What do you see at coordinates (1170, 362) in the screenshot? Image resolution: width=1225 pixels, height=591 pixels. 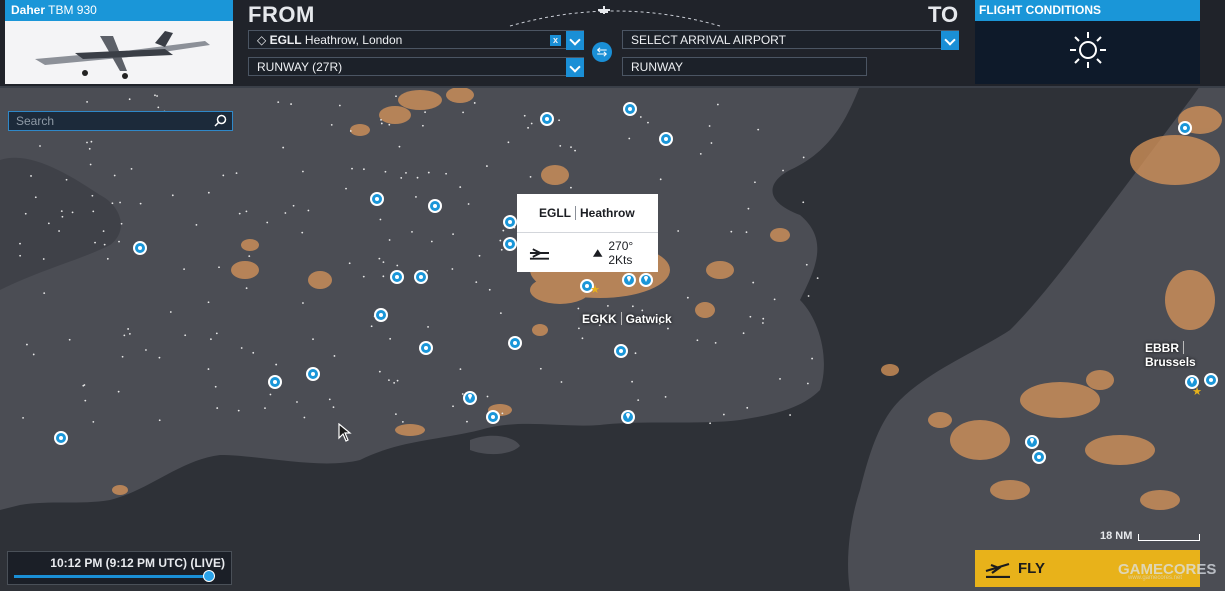 I see `map-label-name: Brussels` at bounding box center [1170, 362].